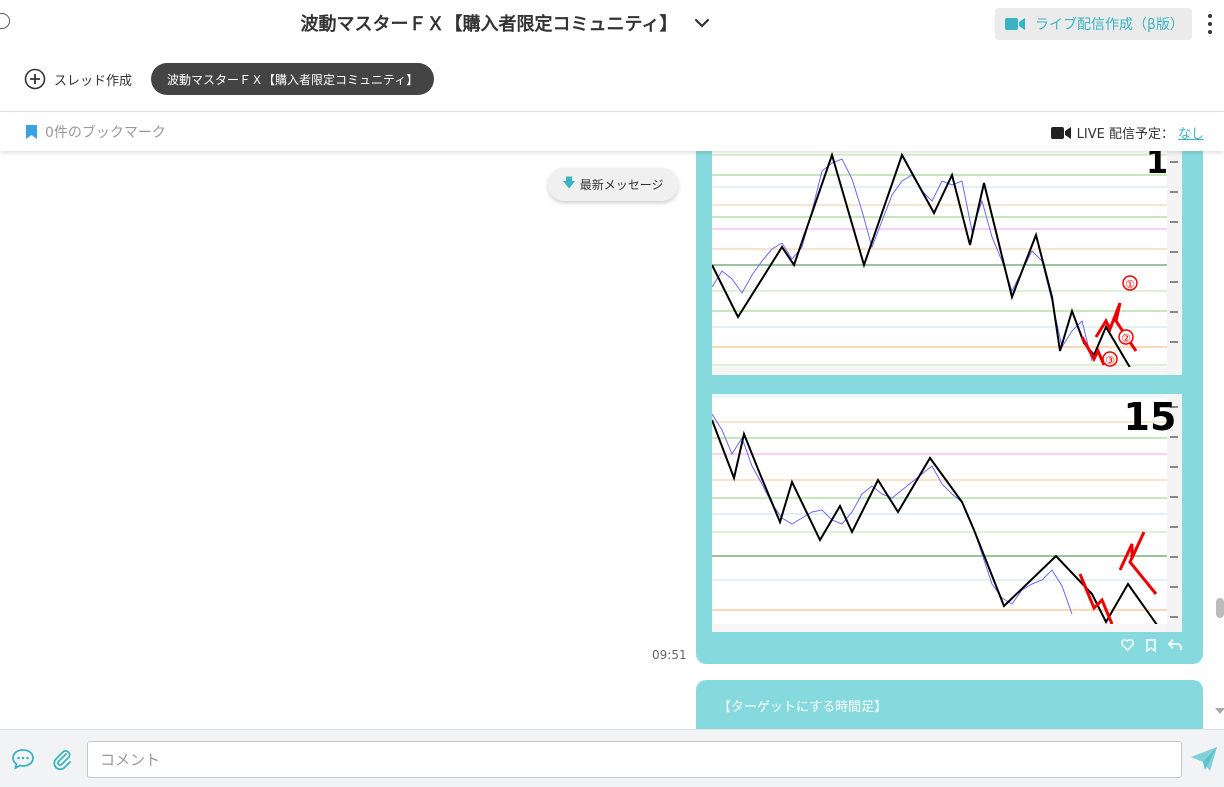  I want to click on community-title: 波動マスターＦＸ【購入者限定コミュニティ】, so click(483, 23).